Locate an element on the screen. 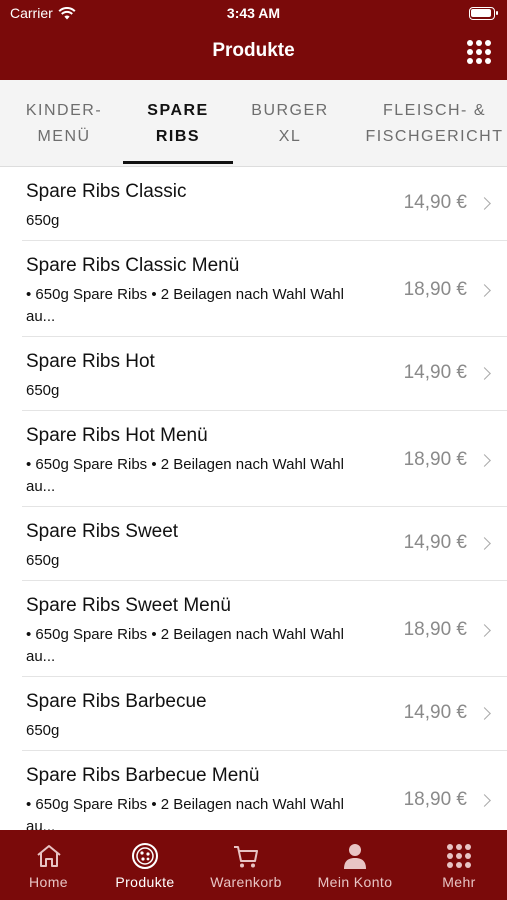  tabbar-label: Mein Konto is located at coordinates (355, 882).